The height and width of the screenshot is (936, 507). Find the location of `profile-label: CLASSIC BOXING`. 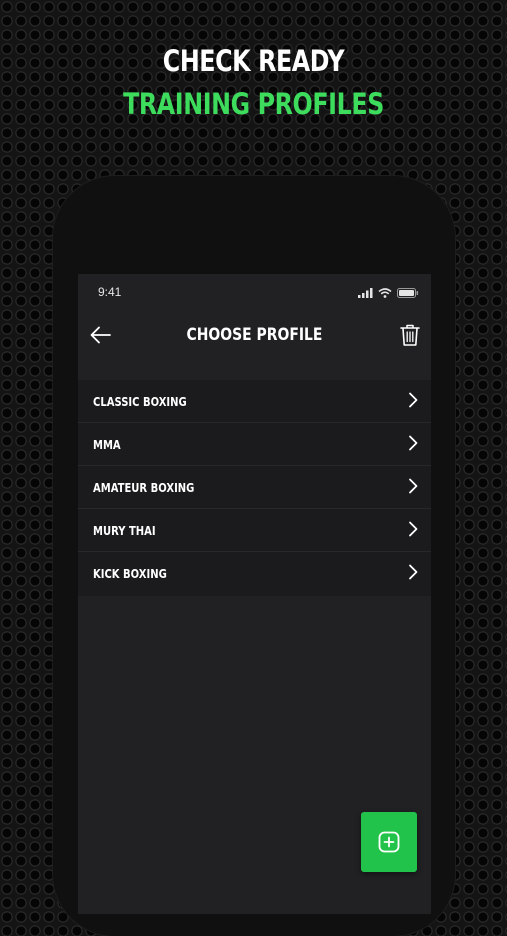

profile-label: CLASSIC BOXING is located at coordinates (140, 401).